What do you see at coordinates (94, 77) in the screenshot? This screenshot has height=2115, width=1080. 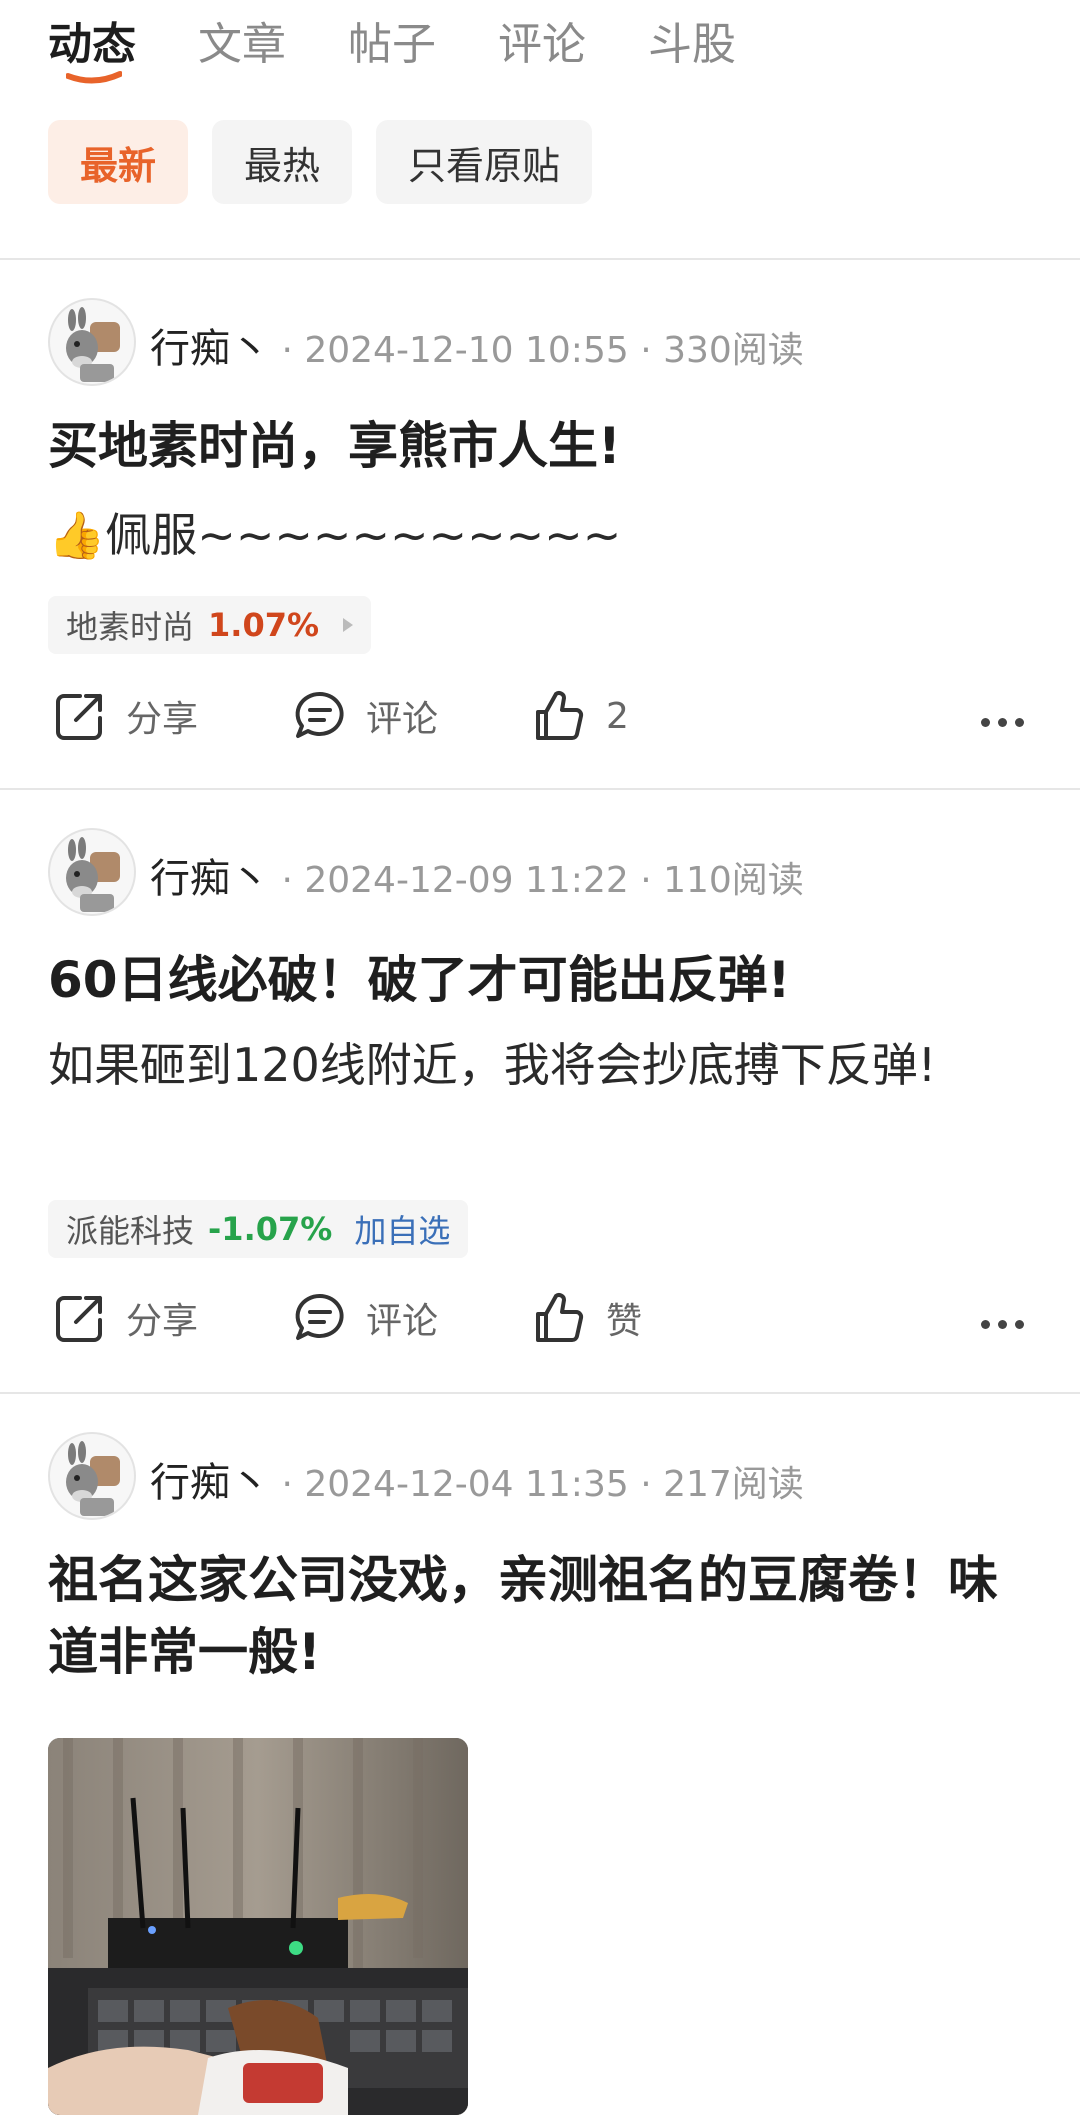 I see `active-tab-indicator` at bounding box center [94, 77].